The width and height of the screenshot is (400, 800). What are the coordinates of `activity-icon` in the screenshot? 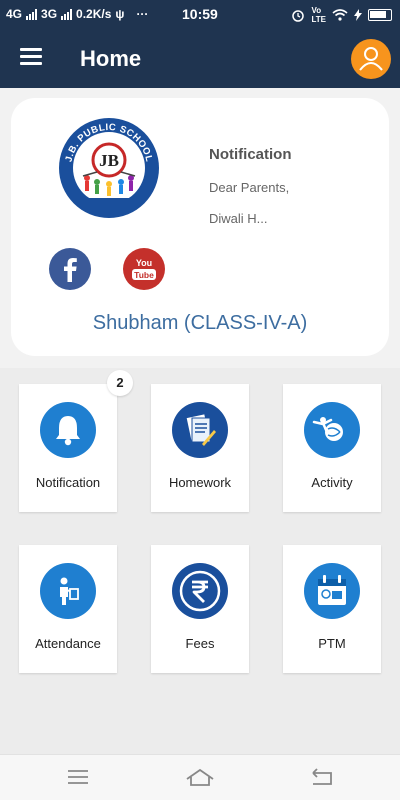 It's located at (332, 430).